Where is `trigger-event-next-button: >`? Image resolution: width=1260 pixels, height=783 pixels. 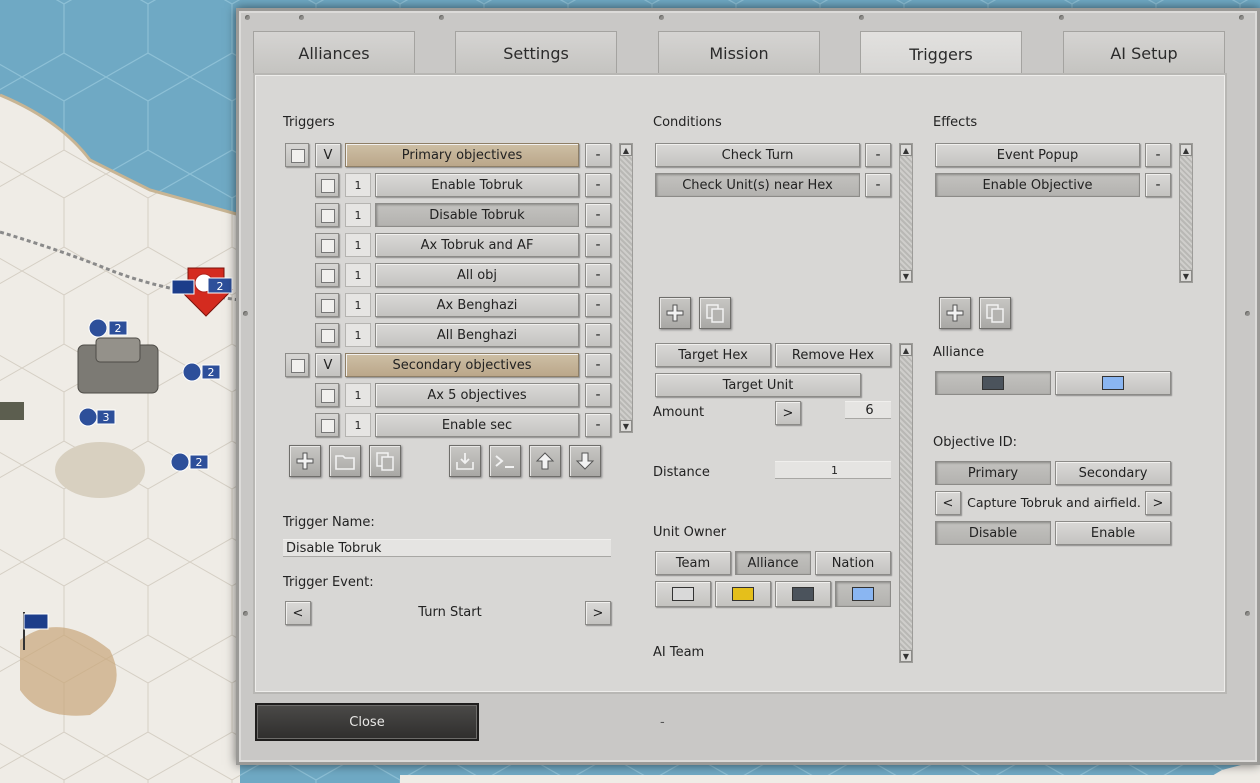 trigger-event-next-button: > is located at coordinates (598, 613).